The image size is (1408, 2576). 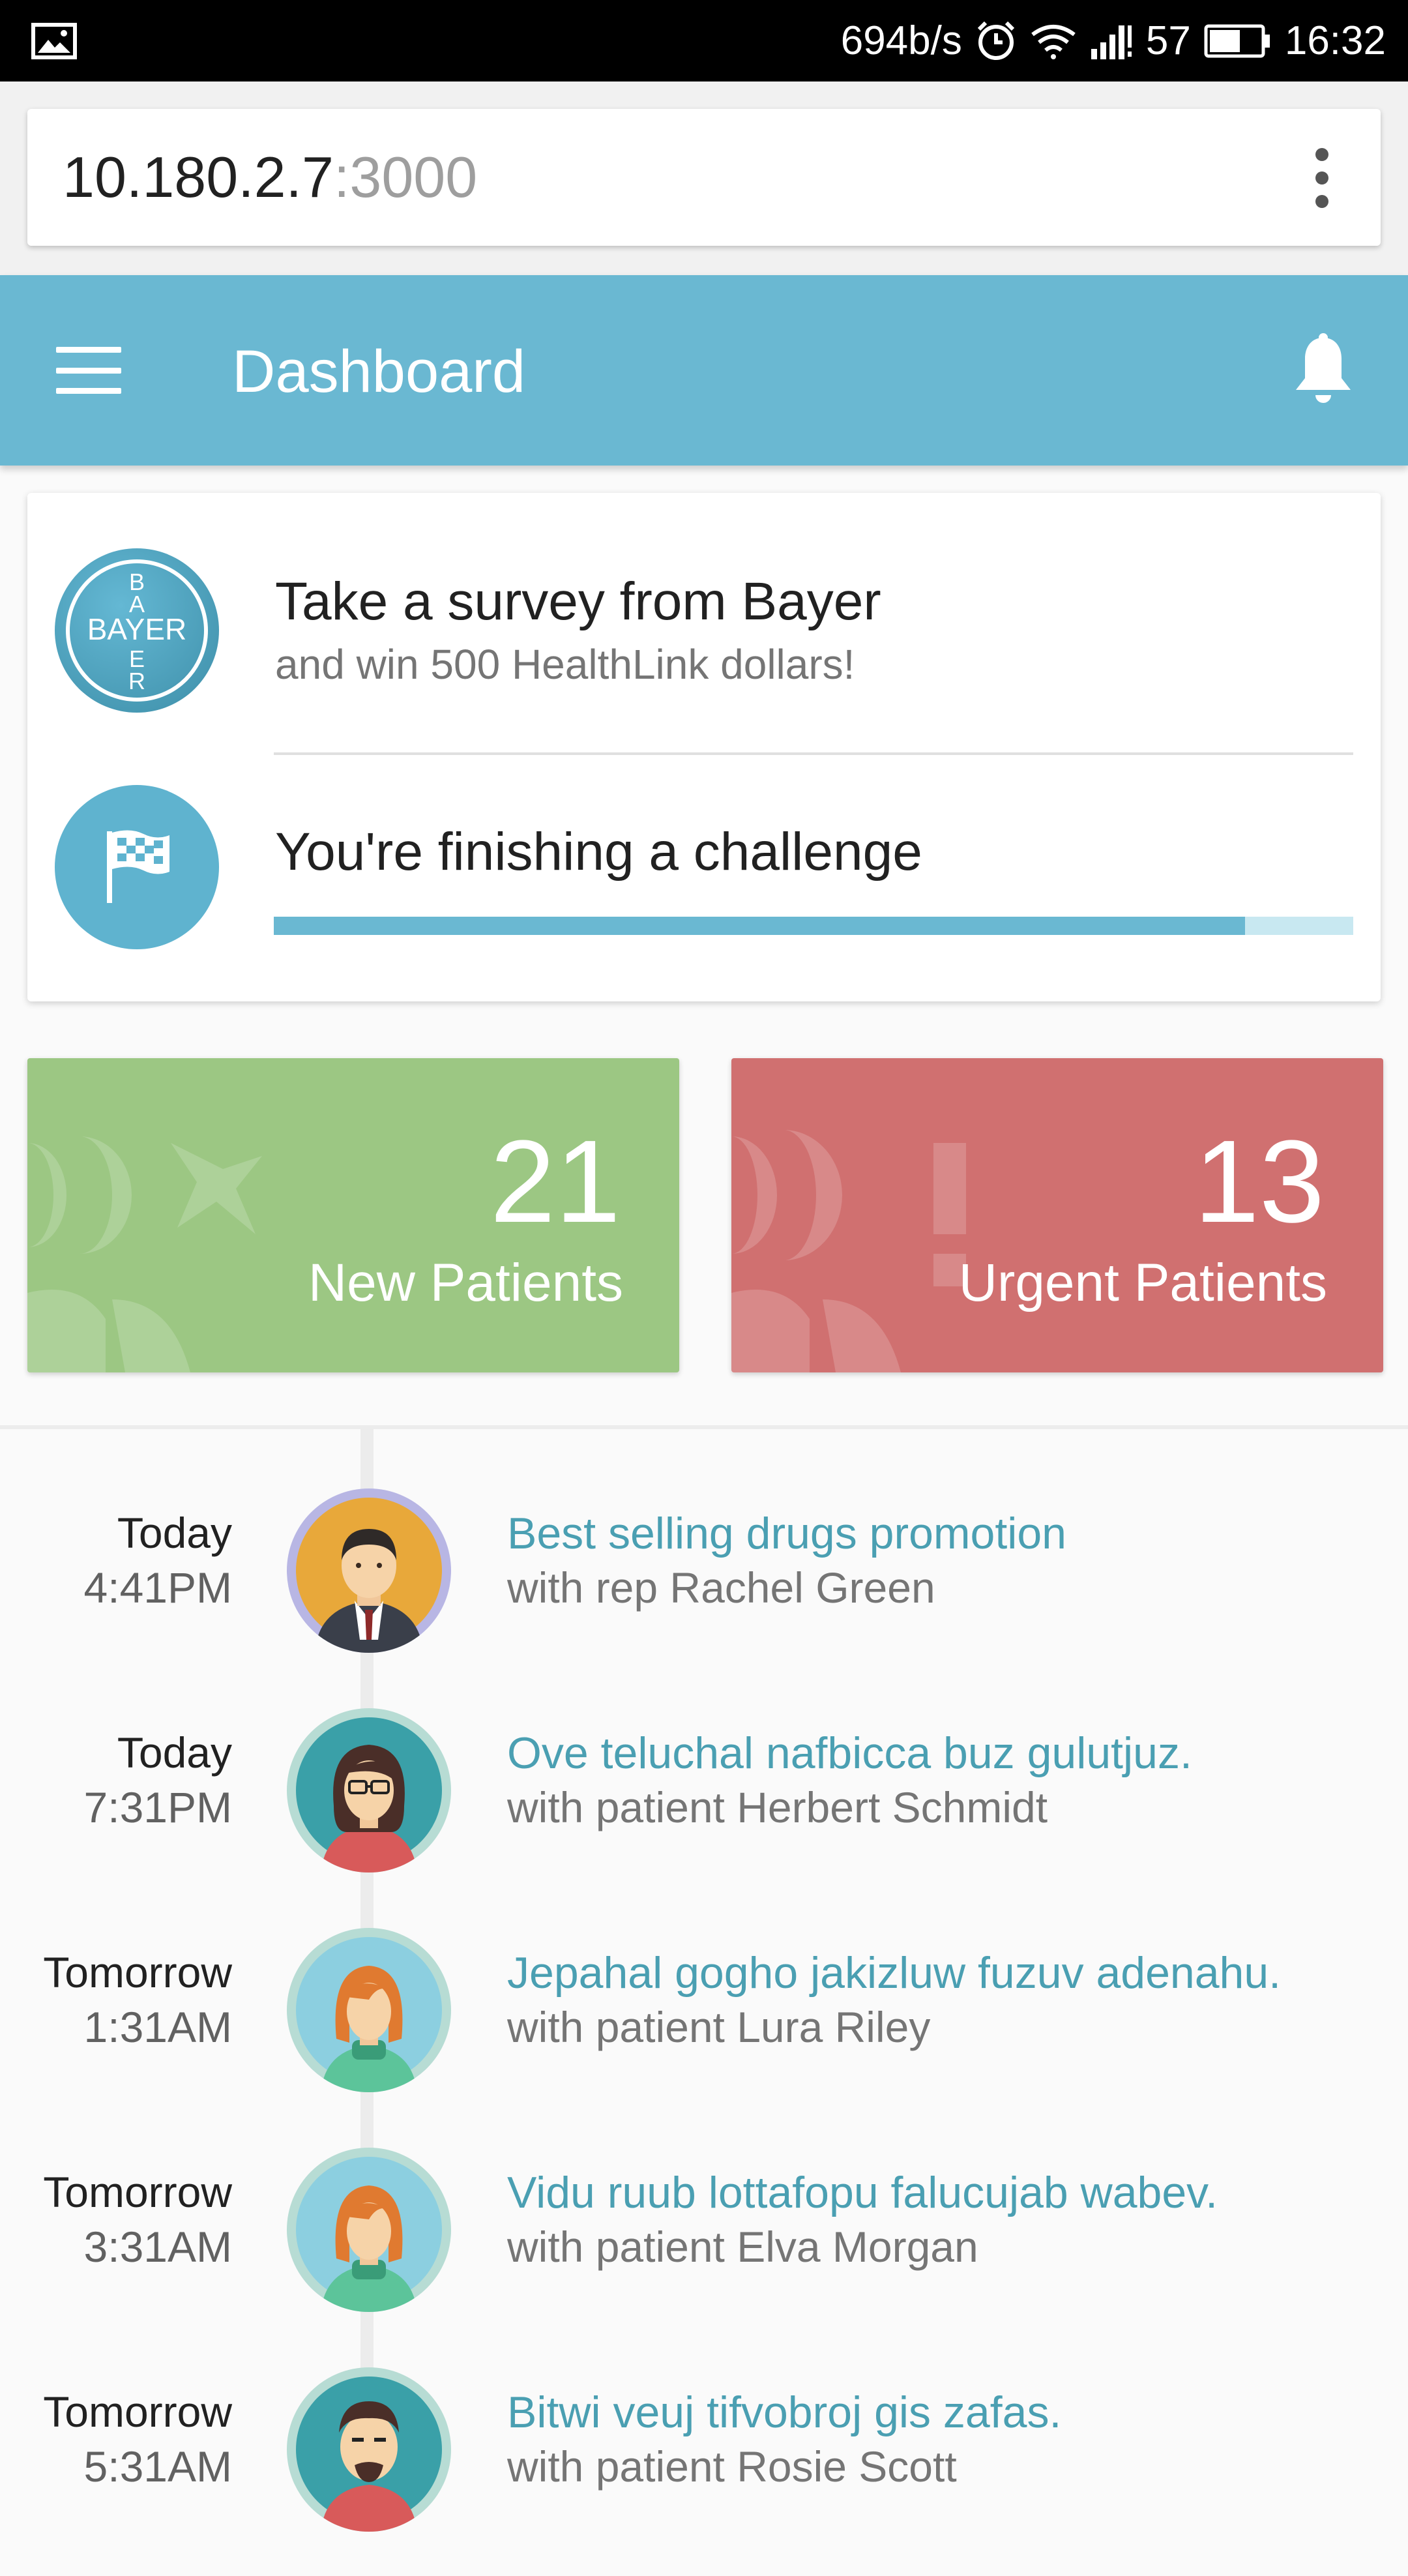 I want to click on survey-subtitle: and win 500 HealthLink dollars!, so click(x=565, y=664).